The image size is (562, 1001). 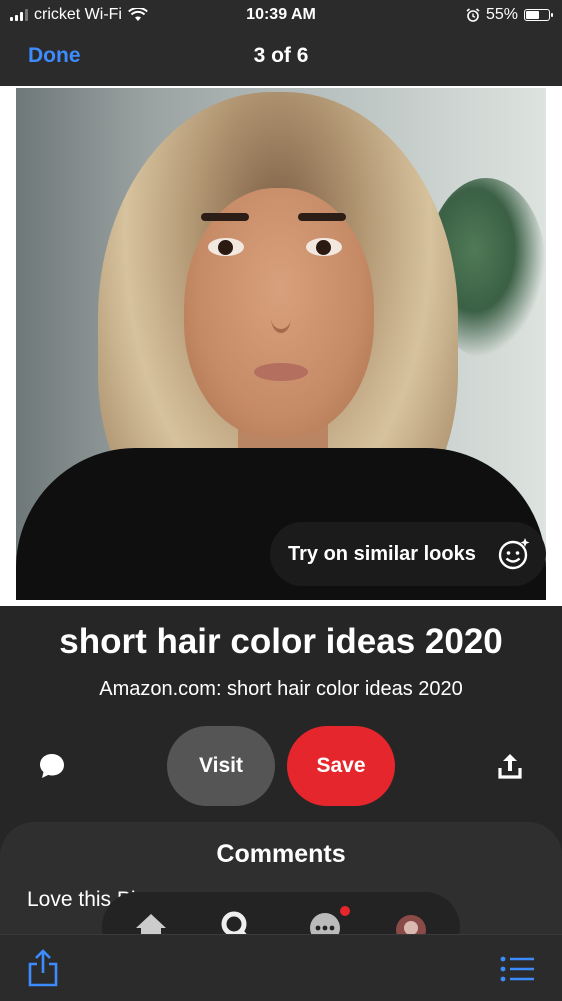 I want to click on battery-icon, so click(x=538, y=15).